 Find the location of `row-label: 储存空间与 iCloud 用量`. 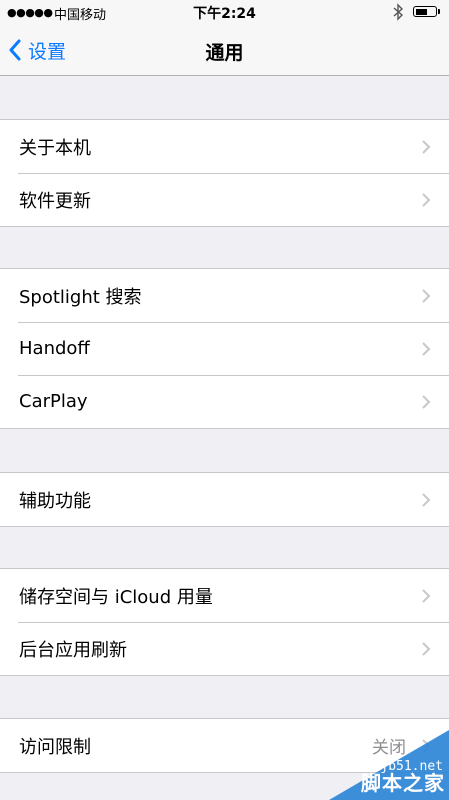

row-label: 储存空间与 iCloud 用量 is located at coordinates (116, 597).